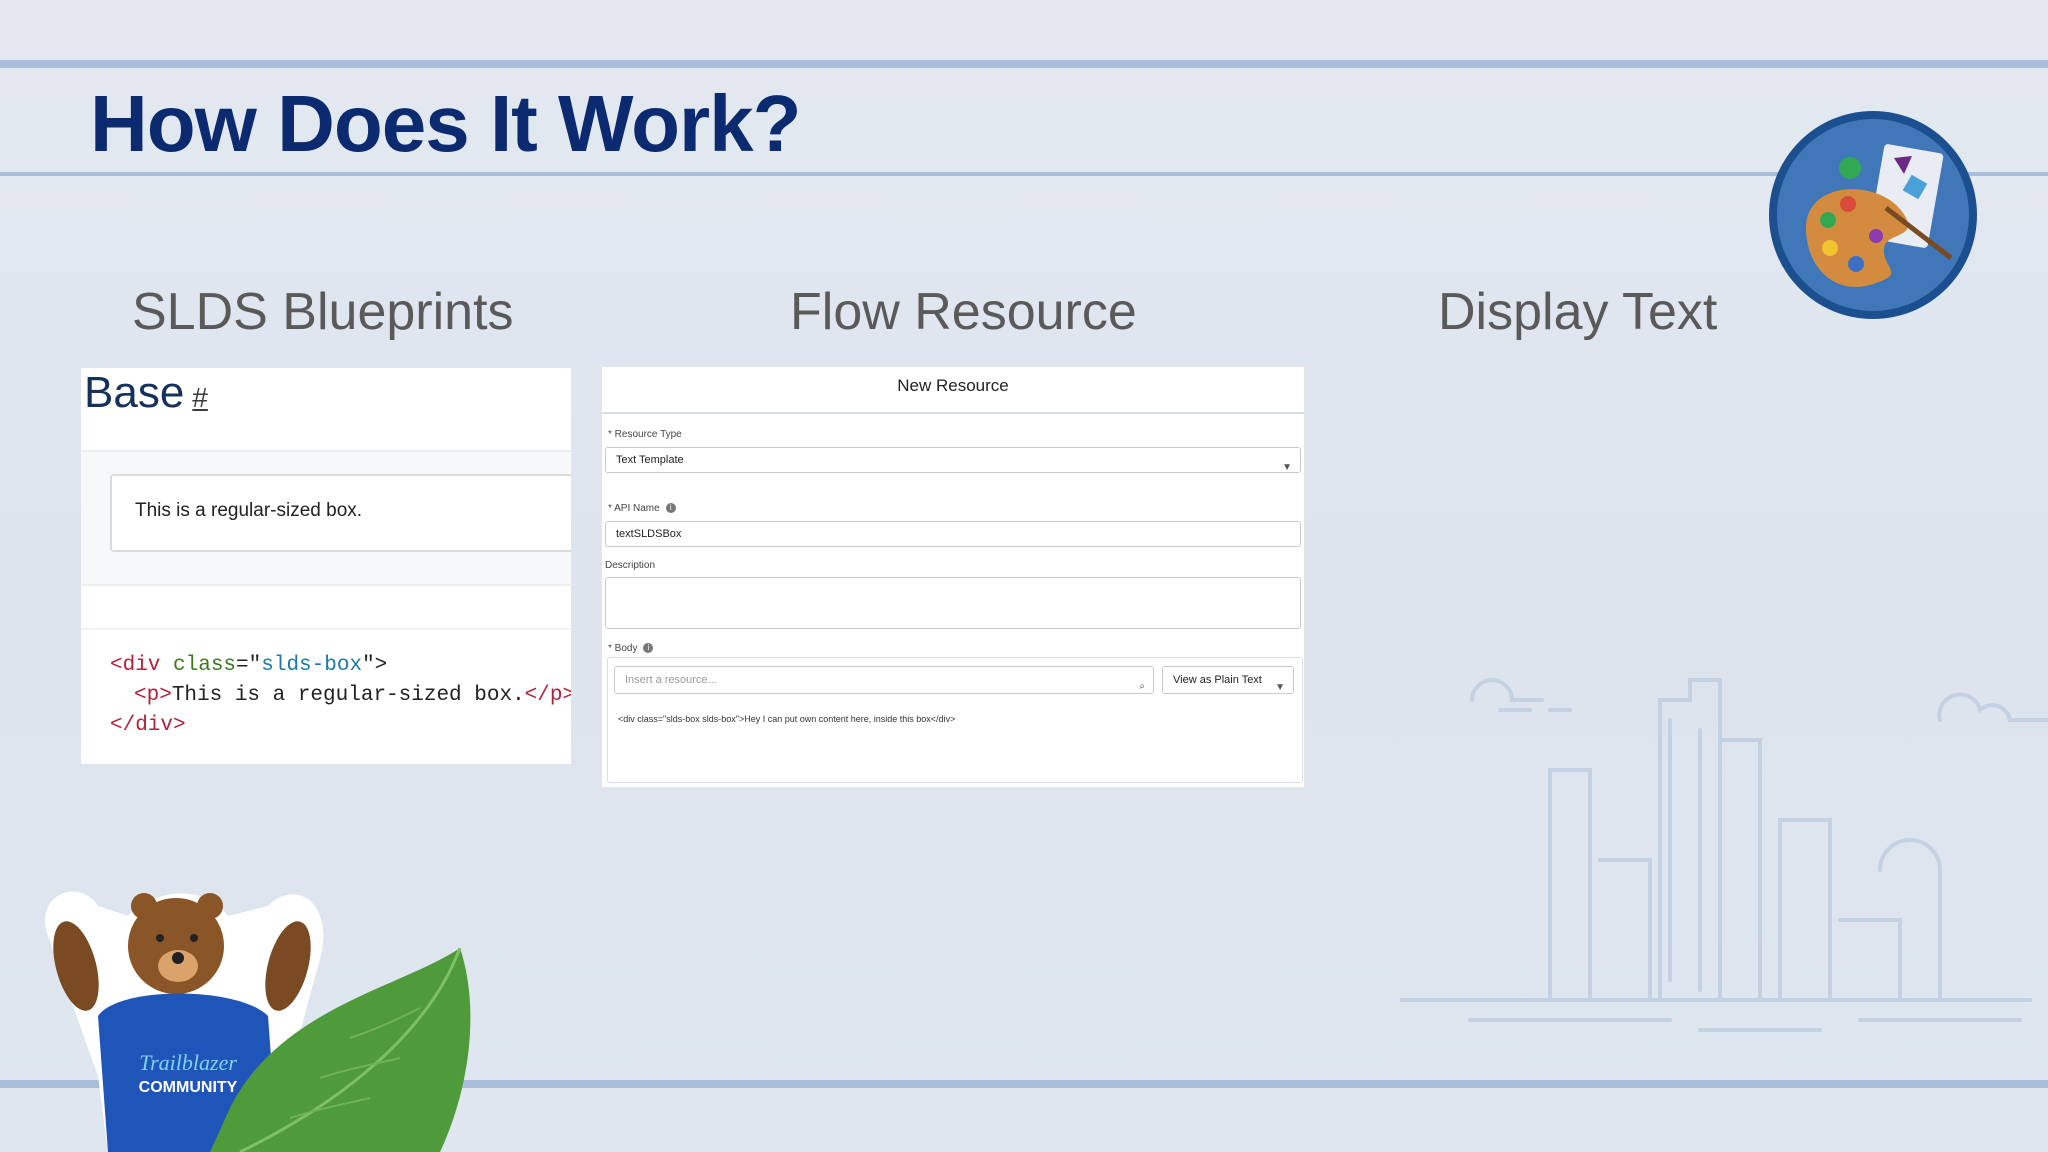 The width and height of the screenshot is (2048, 1152). What do you see at coordinates (1217, 680) in the screenshot?
I see `view-mode-value: View as Plain Text` at bounding box center [1217, 680].